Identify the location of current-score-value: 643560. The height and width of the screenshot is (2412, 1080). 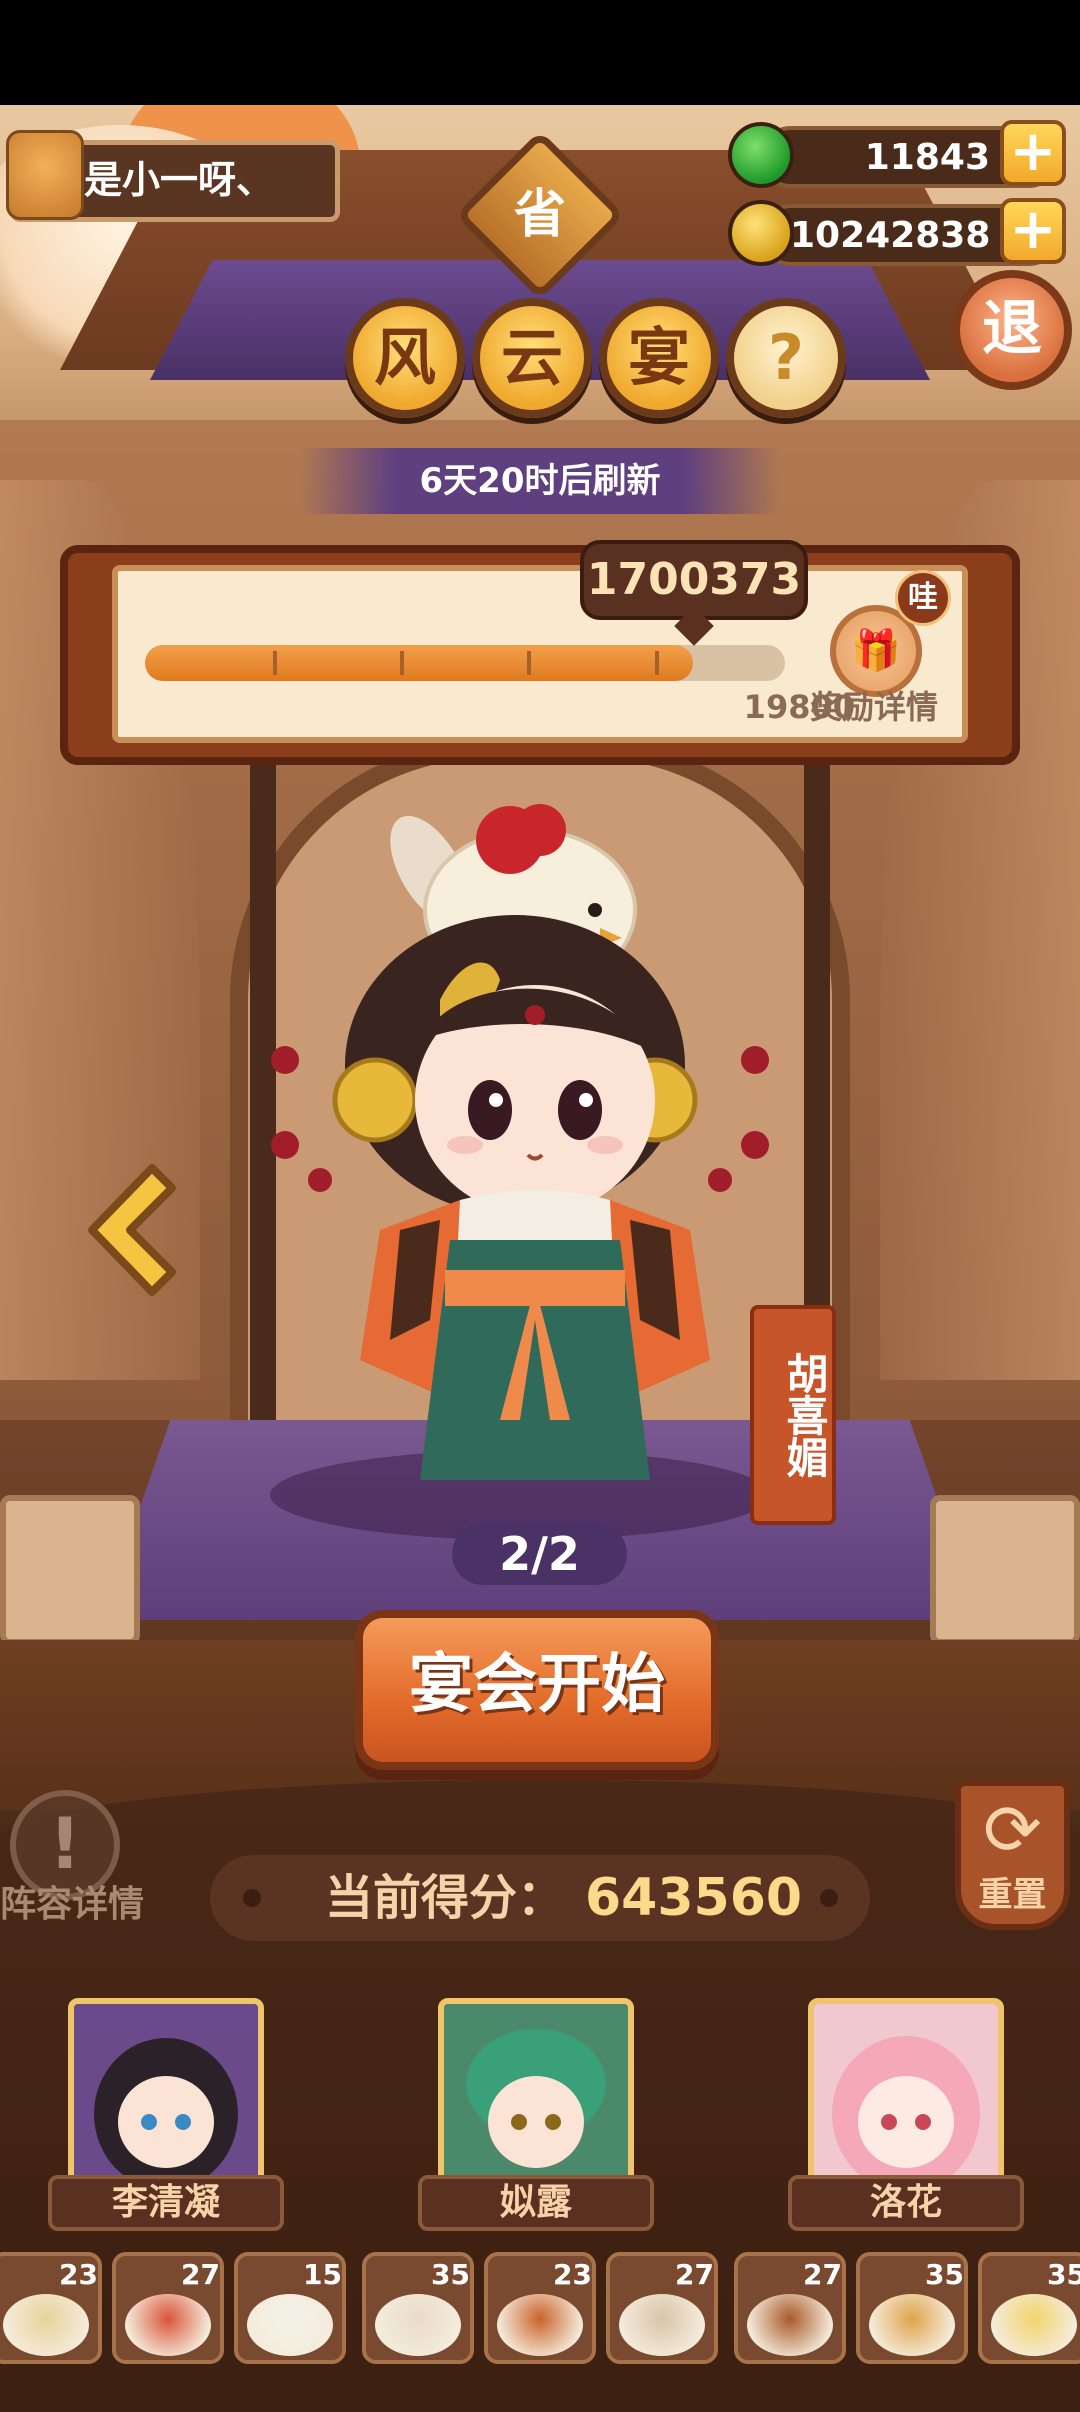
(694, 1898).